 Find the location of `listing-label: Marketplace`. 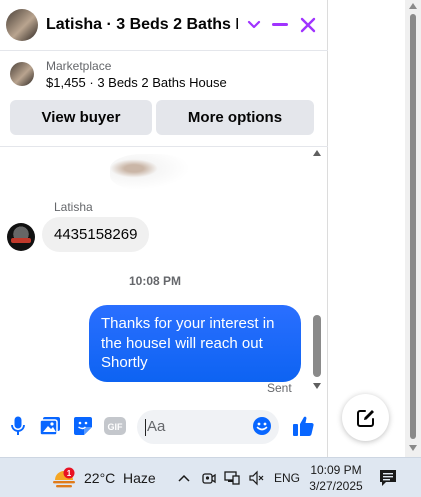

listing-label: Marketplace is located at coordinates (79, 66).